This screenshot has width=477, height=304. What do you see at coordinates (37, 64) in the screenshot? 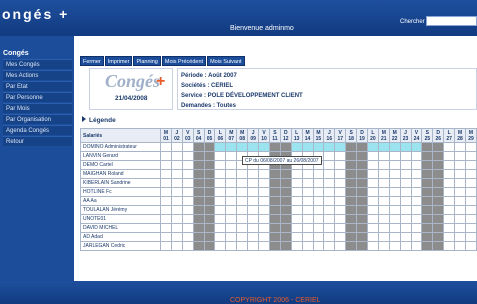
I see `sidebar-item-mes-conges: Mes Congés` at bounding box center [37, 64].